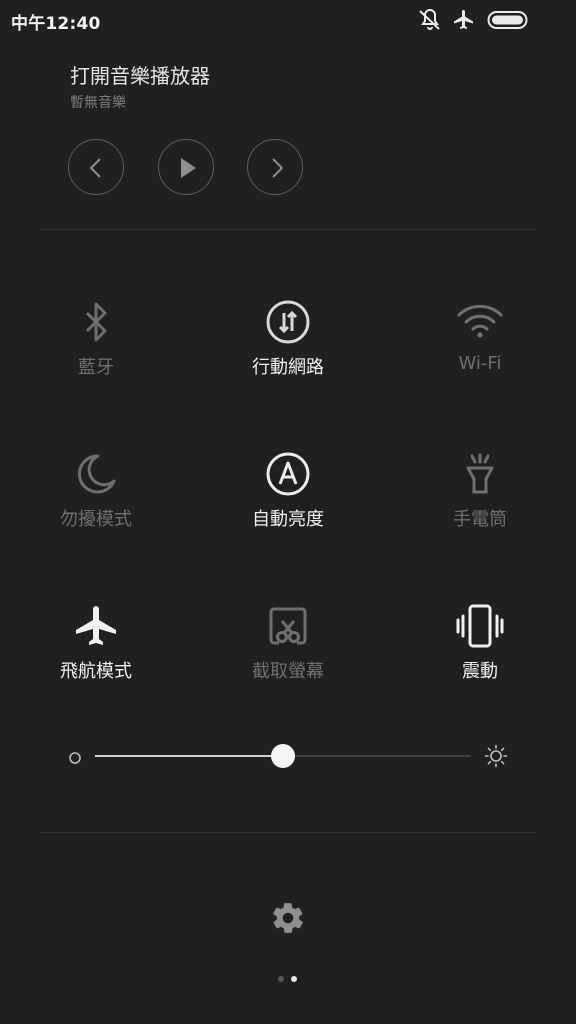 The width and height of the screenshot is (576, 1024). Describe the element at coordinates (480, 473) in the screenshot. I see `flashlight-icon` at that location.